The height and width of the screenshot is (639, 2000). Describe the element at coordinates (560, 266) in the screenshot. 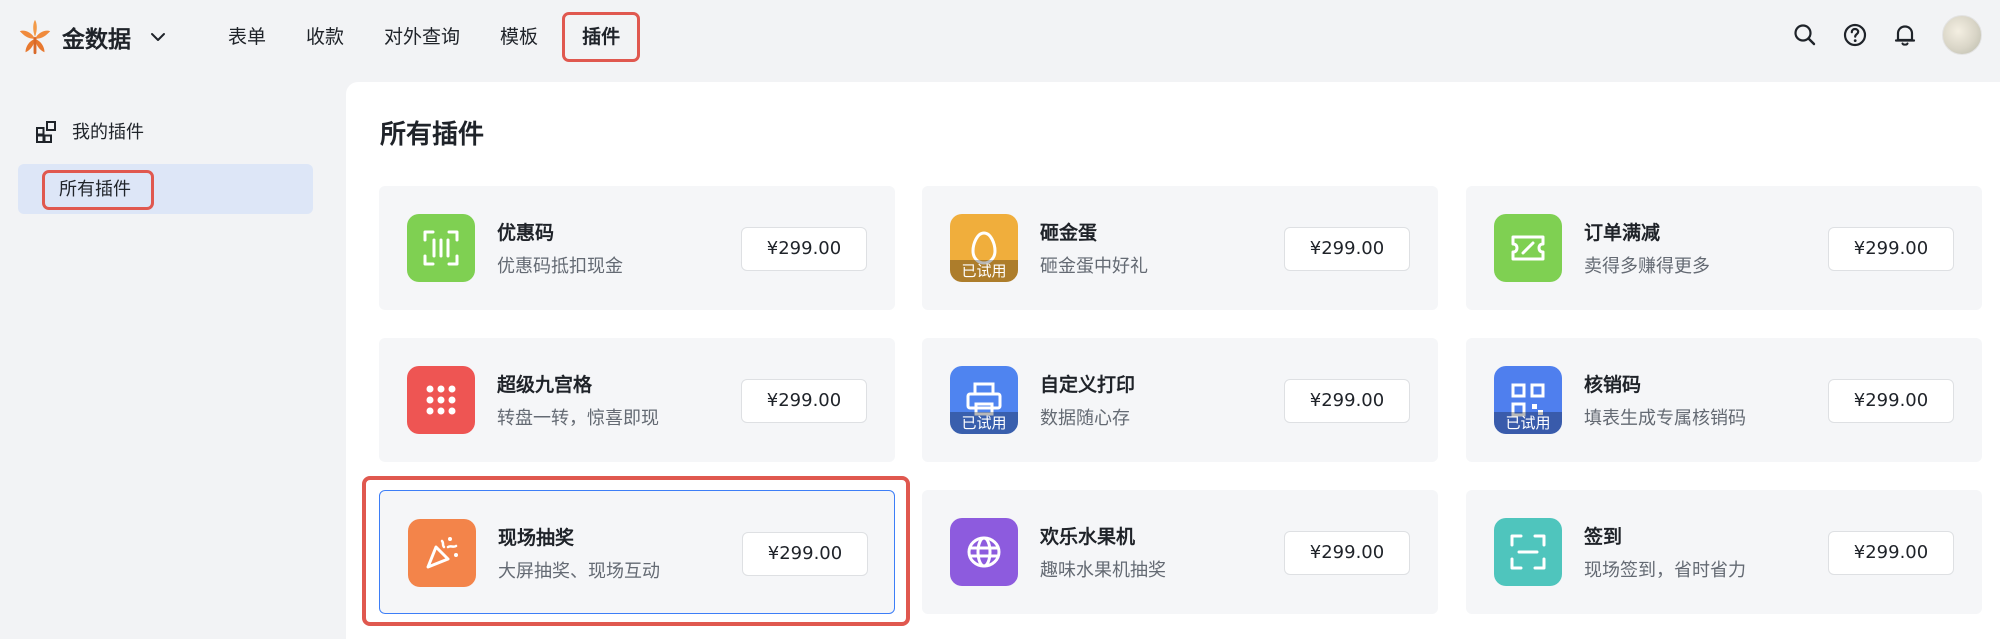

I see `plugin-description: 优惠码抵扣现金` at that location.